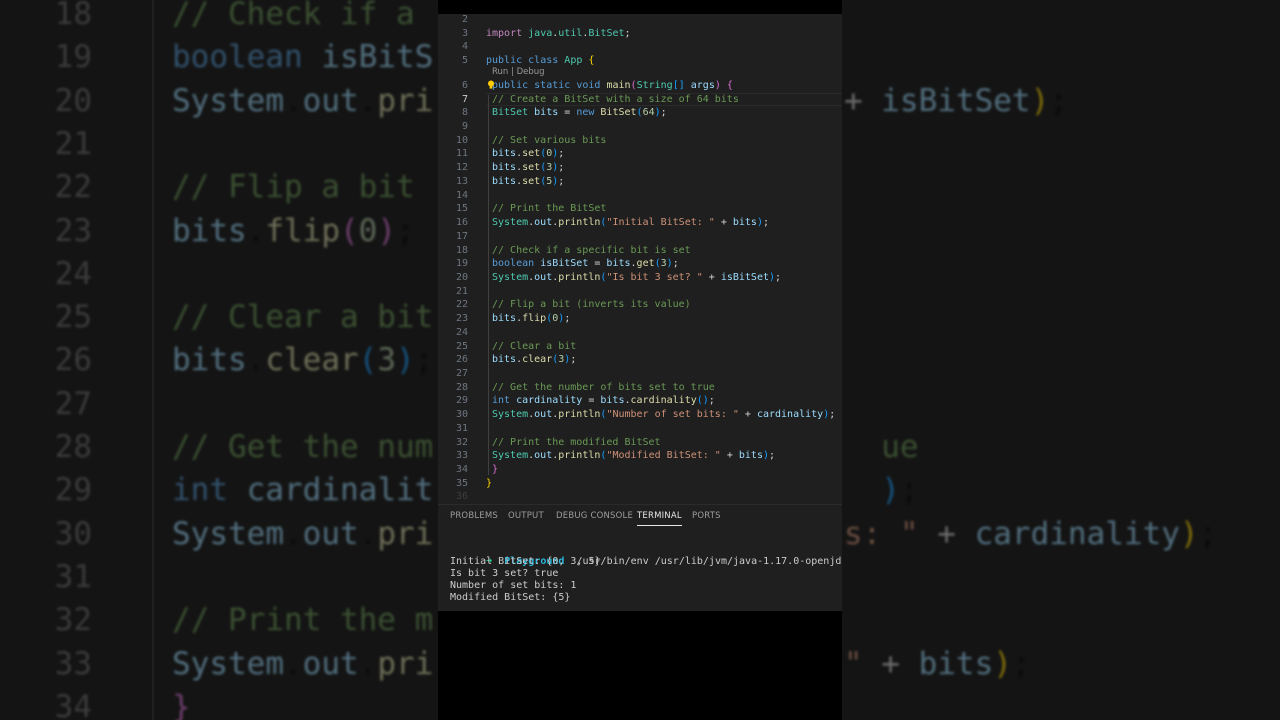  What do you see at coordinates (640, 61) in the screenshot?
I see `code-line: 5 public class App {` at bounding box center [640, 61].